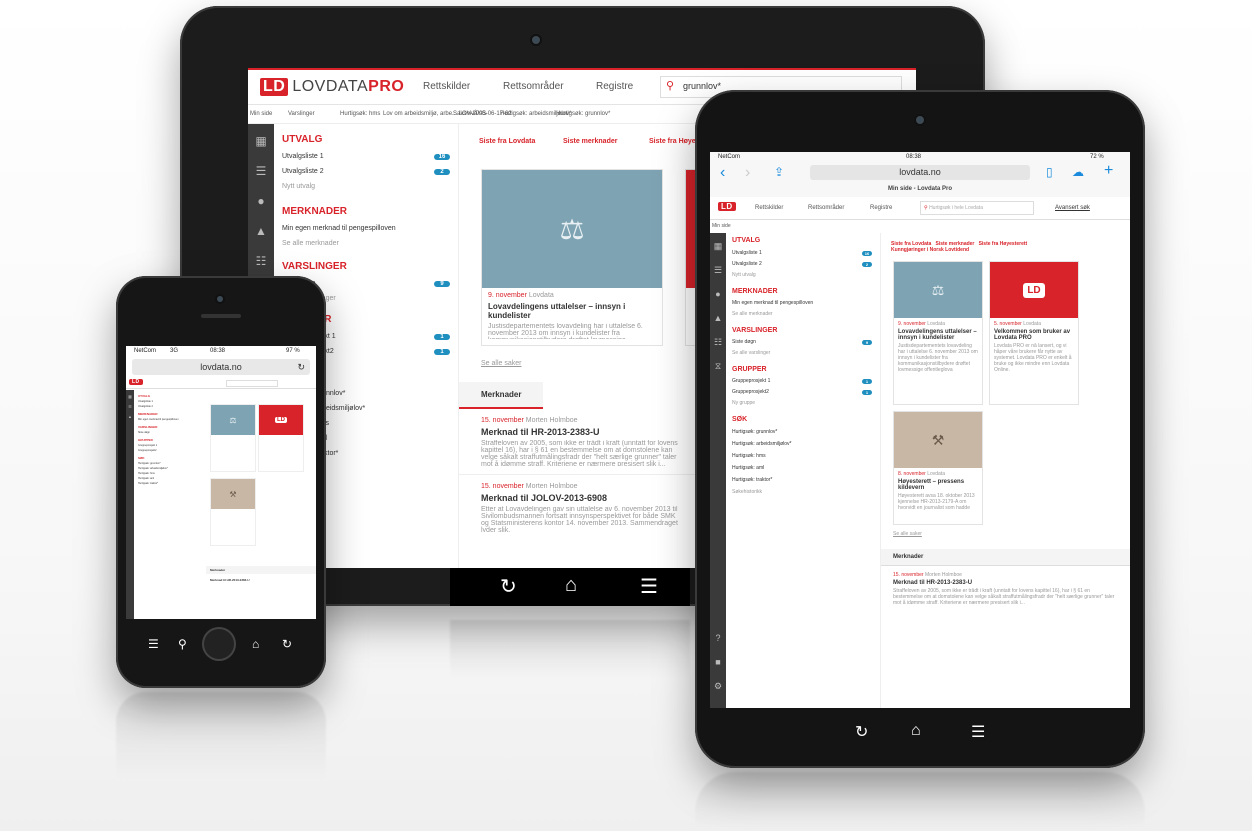 Image resolution: width=1252 pixels, height=831 pixels. I want to click on help-icon: ?, so click(718, 638).